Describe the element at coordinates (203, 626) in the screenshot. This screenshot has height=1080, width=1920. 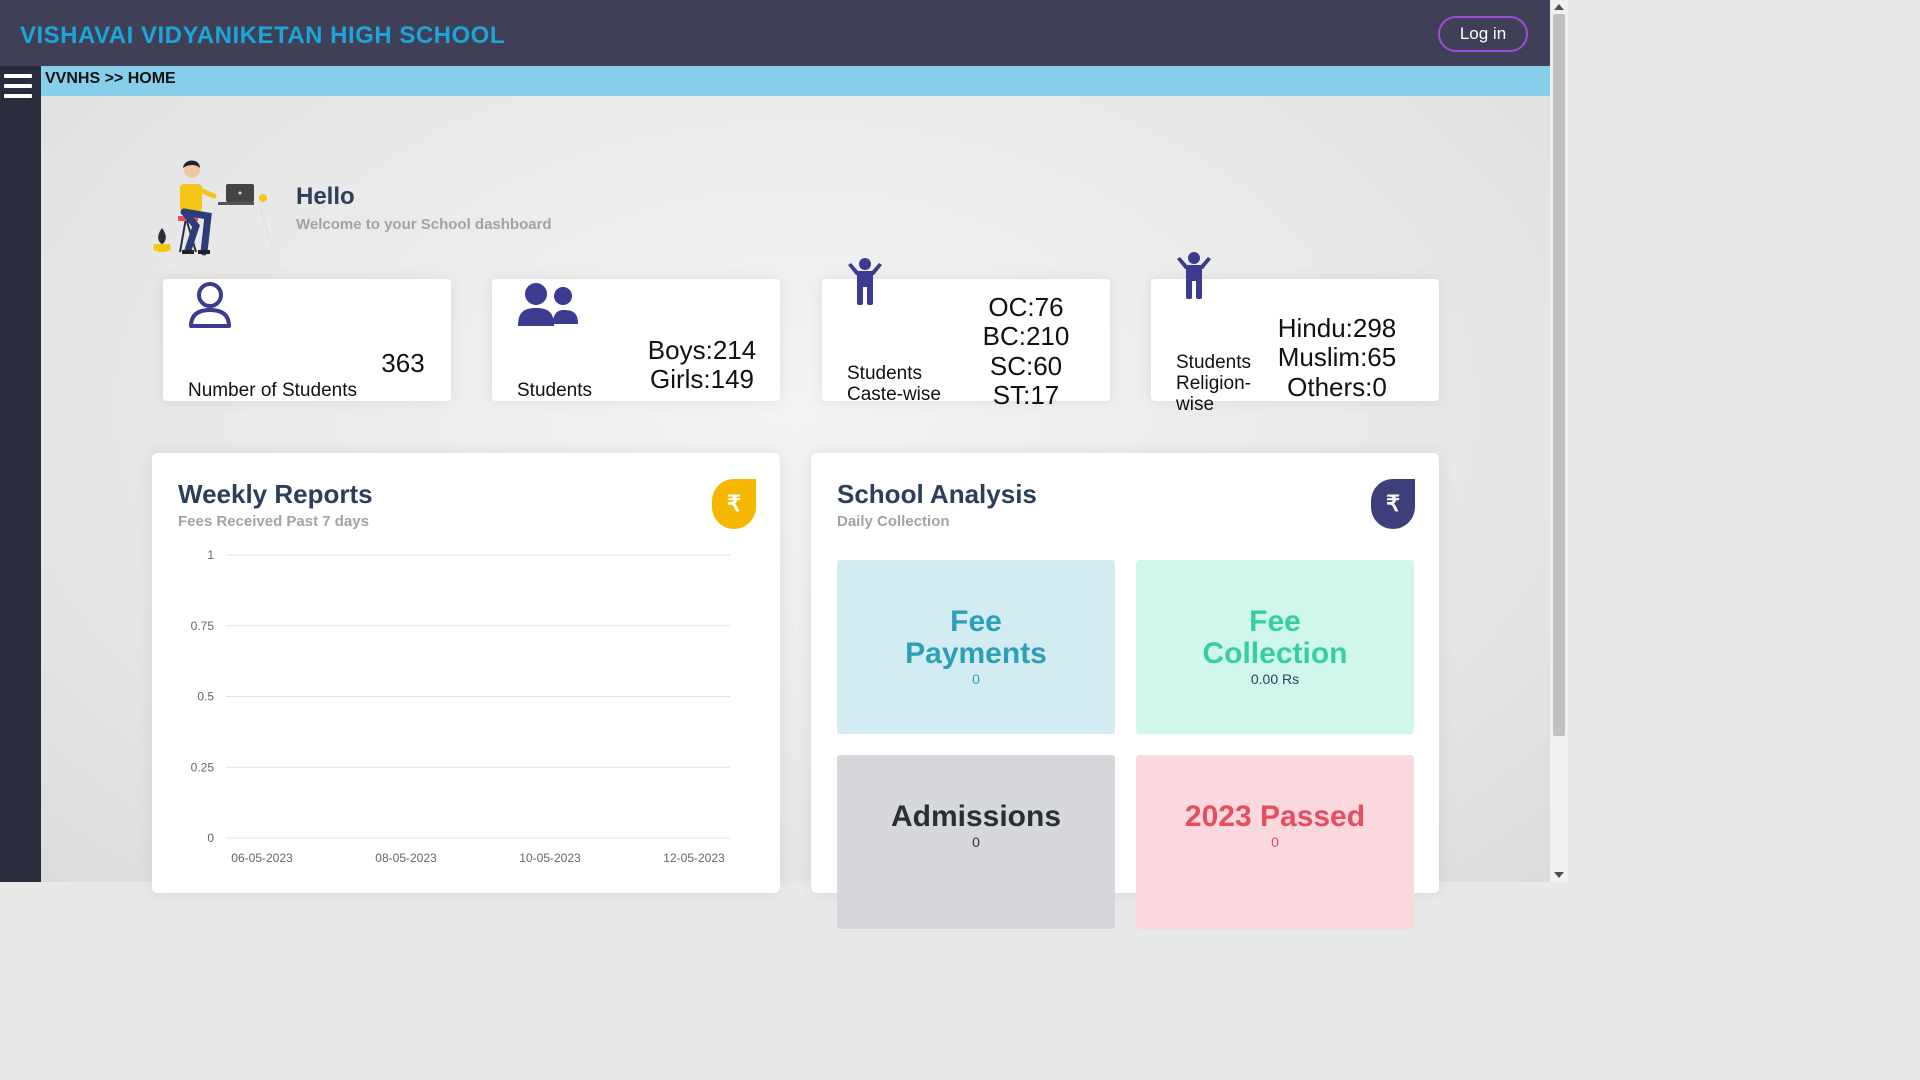
I see `y-tick-label: 0.75` at that location.